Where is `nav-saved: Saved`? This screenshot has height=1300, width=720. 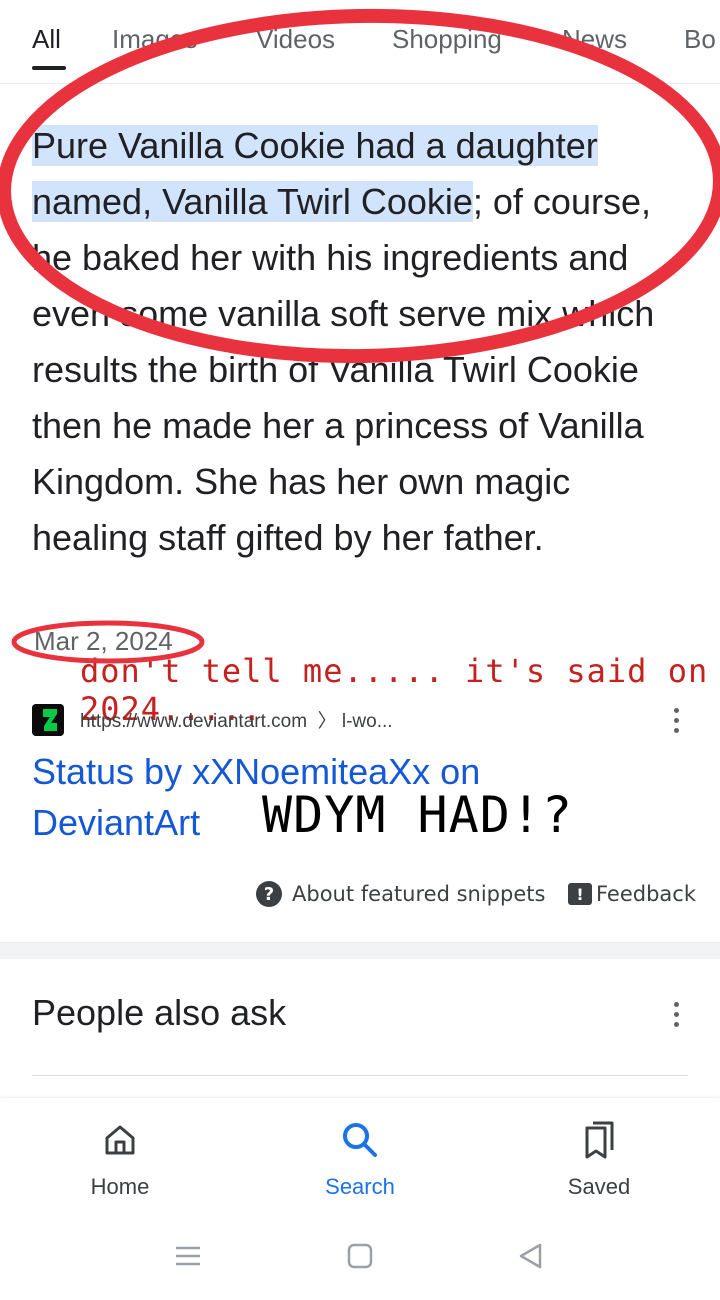
nav-saved: Saved is located at coordinates (599, 1159).